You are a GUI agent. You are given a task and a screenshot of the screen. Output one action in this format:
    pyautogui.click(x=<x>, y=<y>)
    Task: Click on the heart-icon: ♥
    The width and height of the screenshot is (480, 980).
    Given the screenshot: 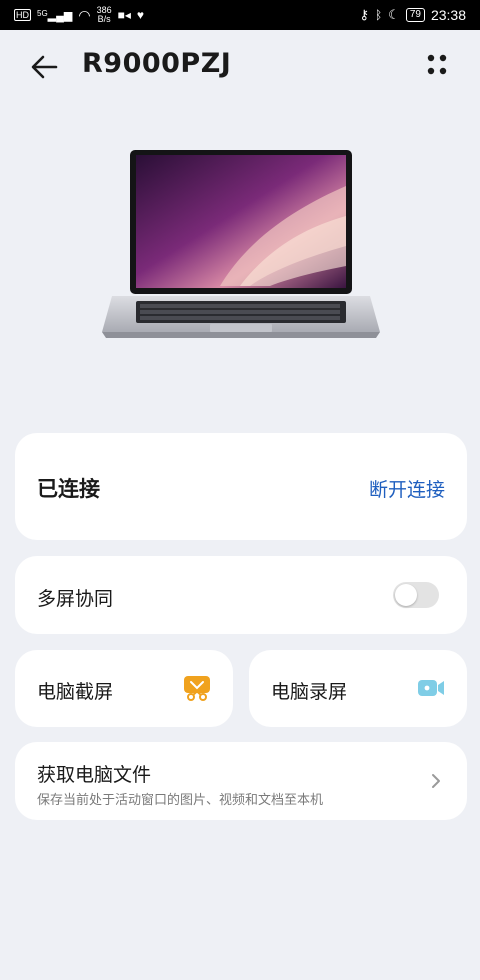 What is the action you would take?
    pyautogui.click(x=140, y=15)
    